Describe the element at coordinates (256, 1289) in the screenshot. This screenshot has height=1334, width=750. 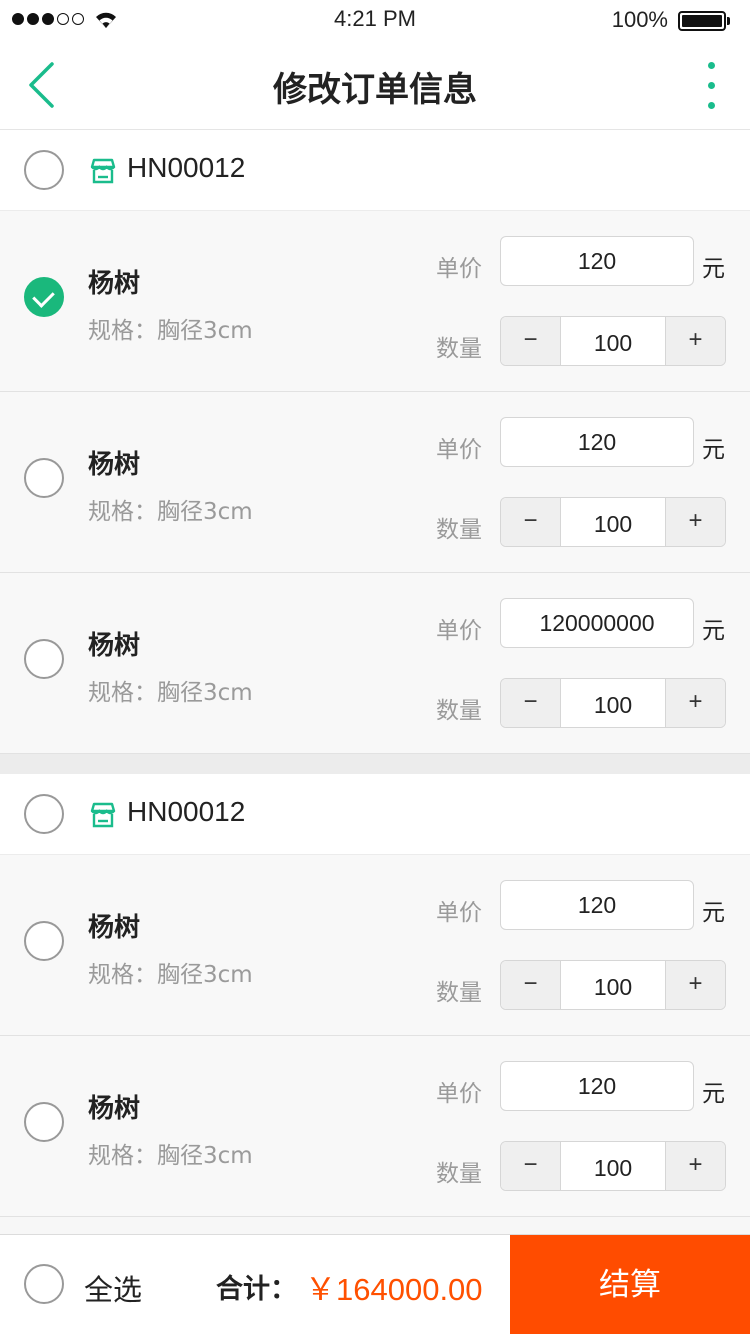
I see `total-label: 合计：` at that location.